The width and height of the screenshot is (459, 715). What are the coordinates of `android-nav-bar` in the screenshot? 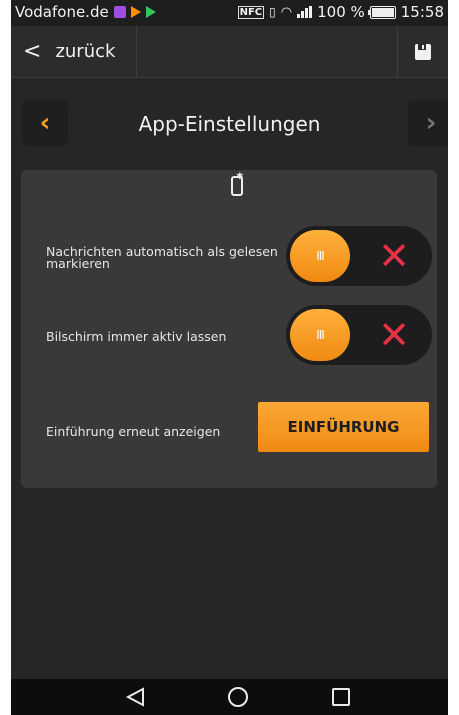 It's located at (229, 697).